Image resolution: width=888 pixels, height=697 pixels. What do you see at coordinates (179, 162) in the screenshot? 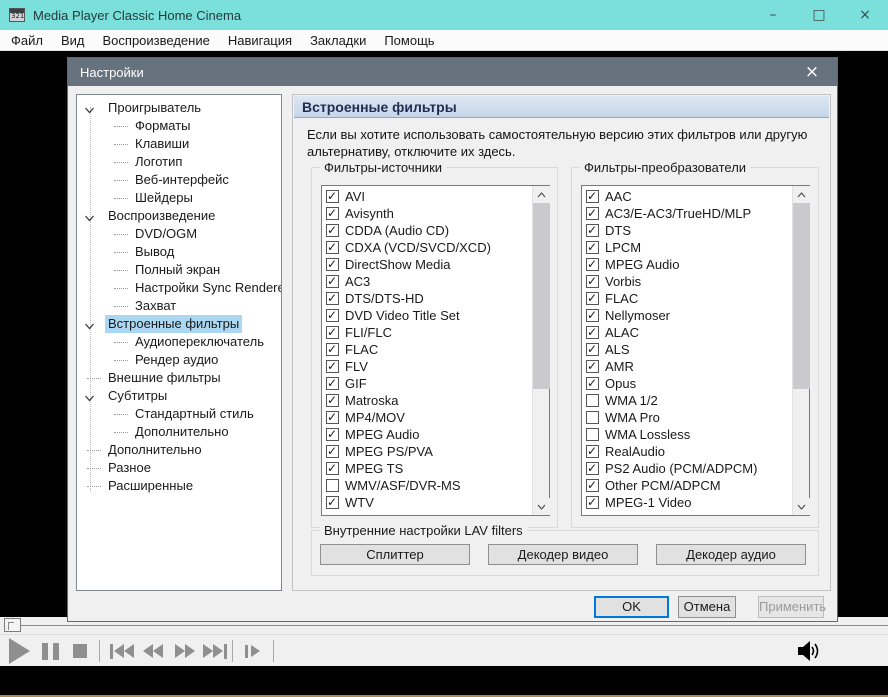
I see `tree-item-logo: Логотип` at bounding box center [179, 162].